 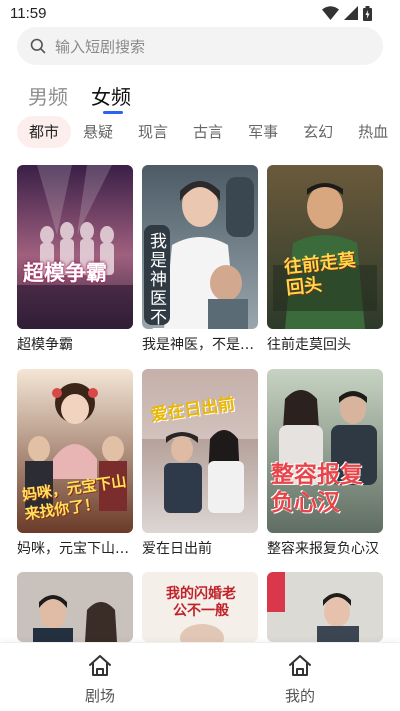 I want to click on drama-poster: 整容报复负心汉, so click(x=325, y=451).